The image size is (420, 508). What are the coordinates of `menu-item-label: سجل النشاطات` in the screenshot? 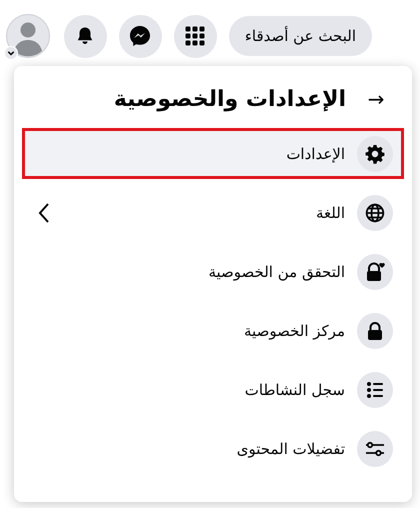 It's located at (294, 389).